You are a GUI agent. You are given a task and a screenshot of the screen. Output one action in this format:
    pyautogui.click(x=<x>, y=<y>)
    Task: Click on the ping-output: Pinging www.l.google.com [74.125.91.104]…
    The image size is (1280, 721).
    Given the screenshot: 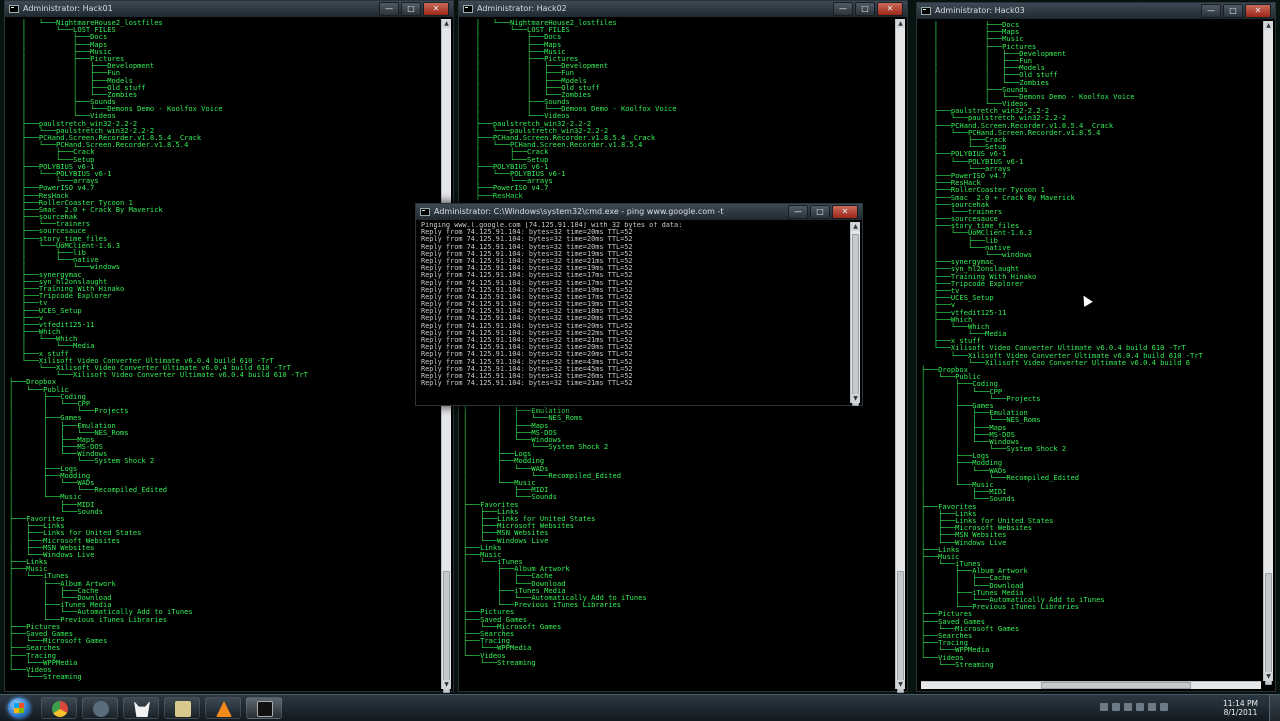 What is the action you would take?
    pyautogui.click(x=634, y=312)
    